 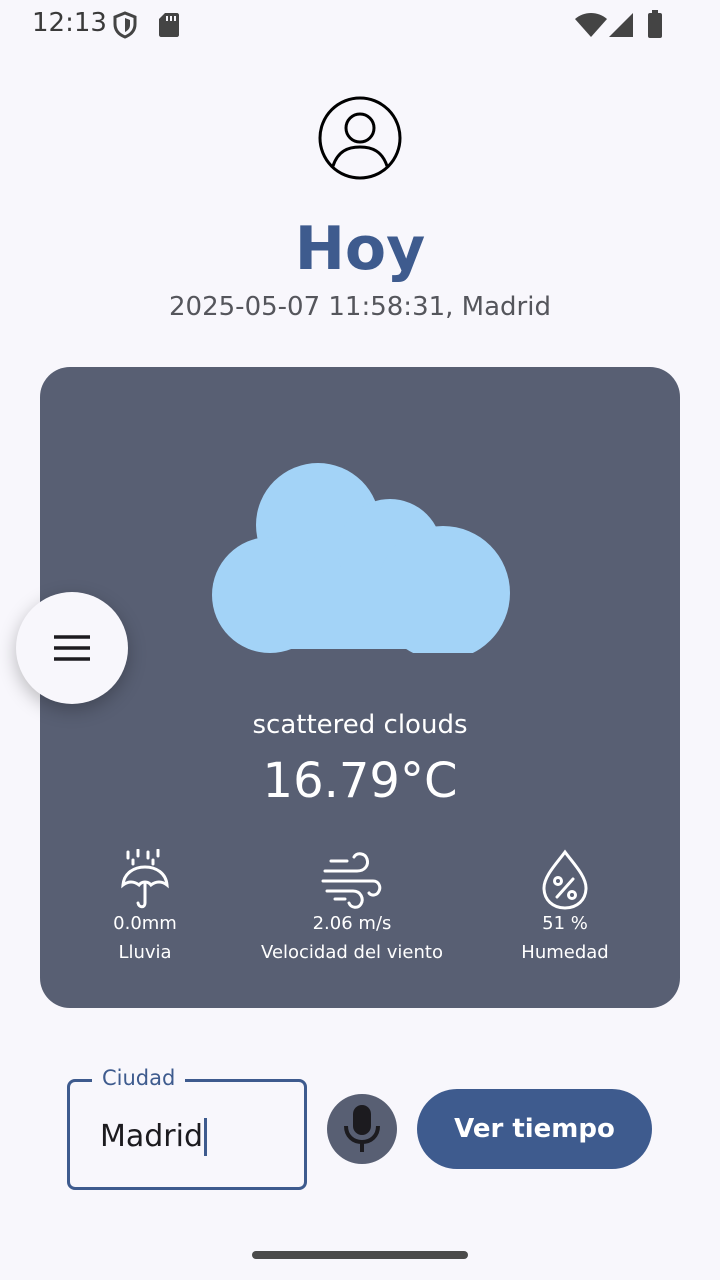 I want to click on date-location: 2025-05-07 11:58:31, Madrid, so click(x=360, y=307).